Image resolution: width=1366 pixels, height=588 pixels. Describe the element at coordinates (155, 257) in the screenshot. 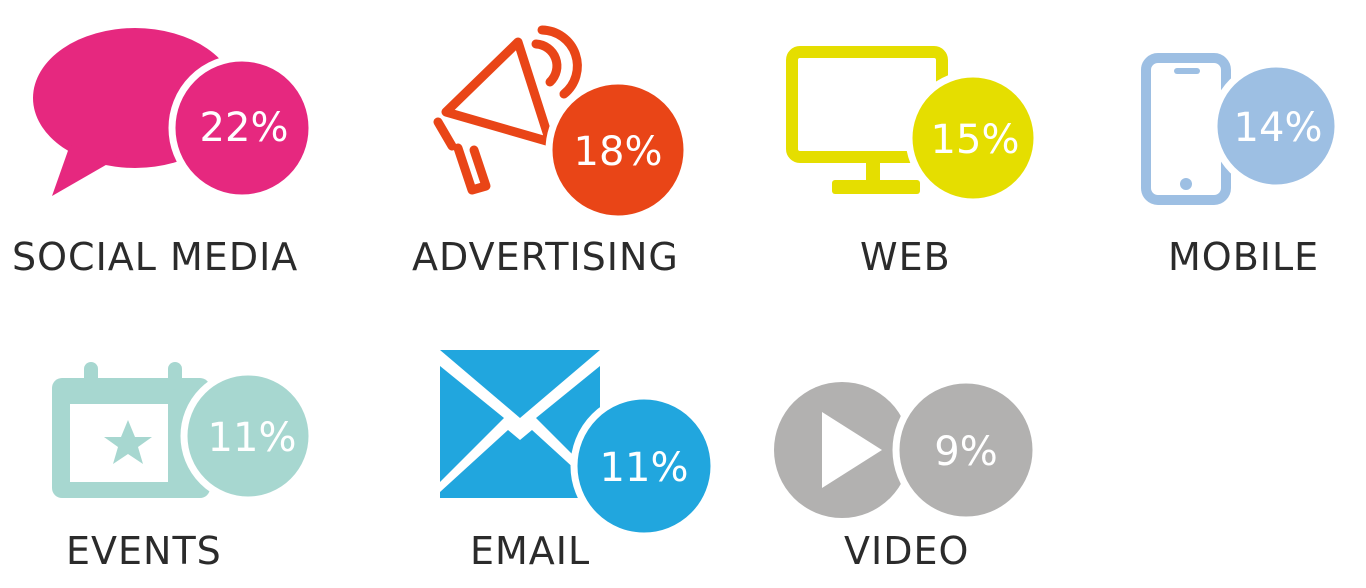

I see `channel-label: SOCIAL MEDIA` at that location.